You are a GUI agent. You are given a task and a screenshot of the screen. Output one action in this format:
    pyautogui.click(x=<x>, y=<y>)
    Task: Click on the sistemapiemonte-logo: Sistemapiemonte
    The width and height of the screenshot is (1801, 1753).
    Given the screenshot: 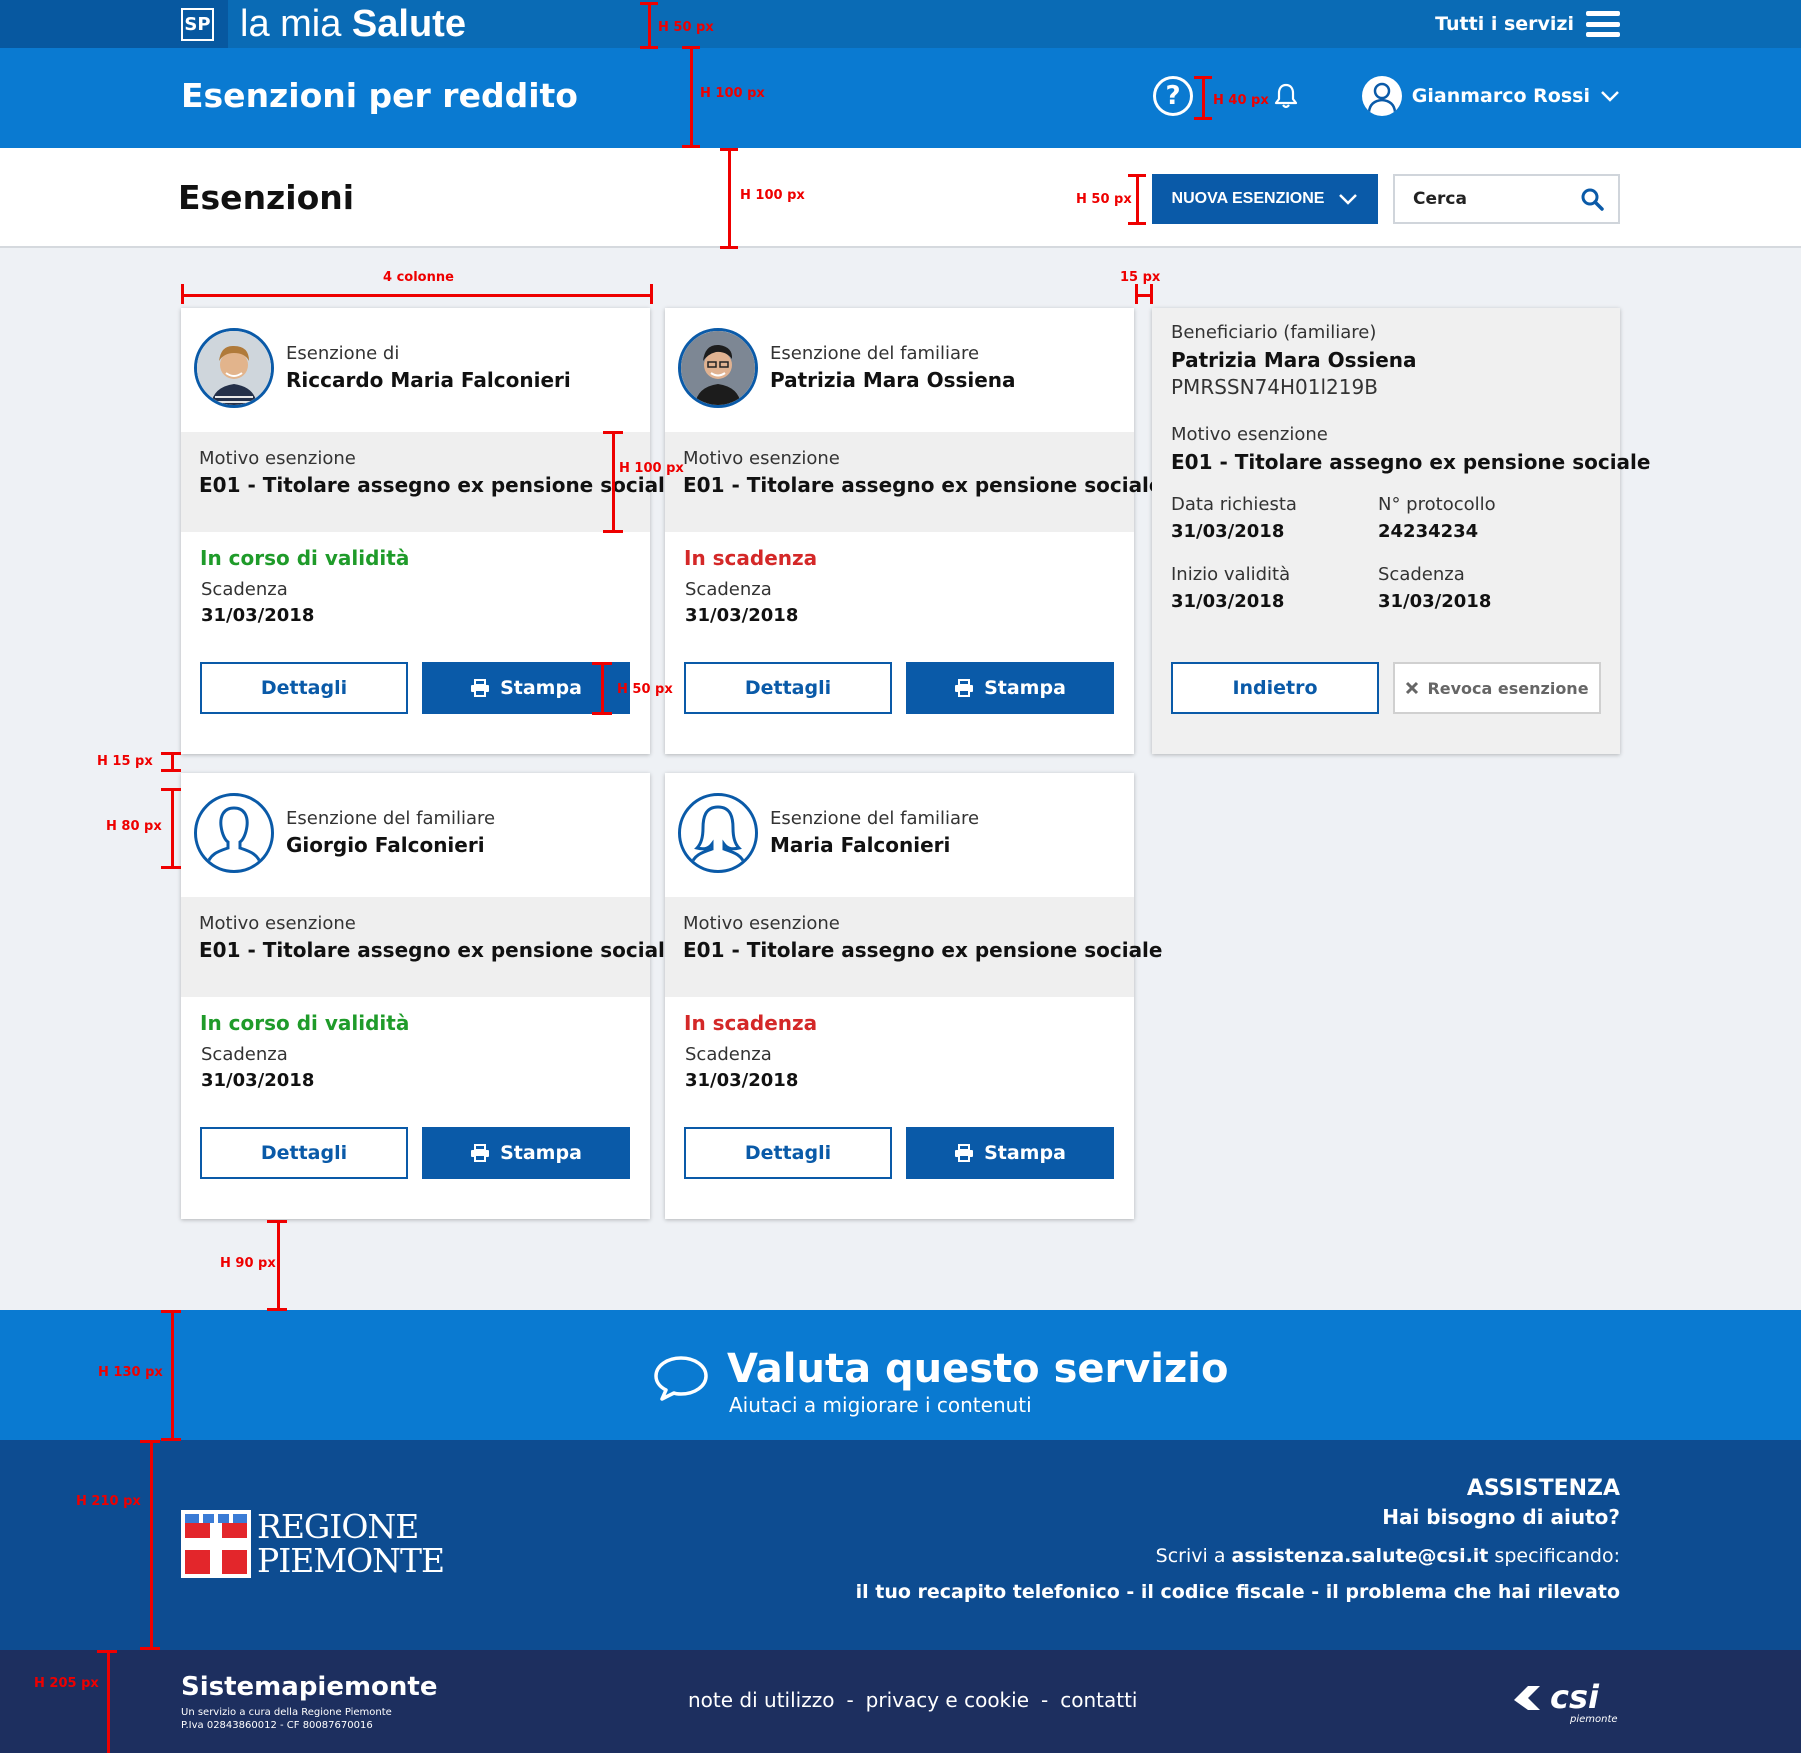 What is the action you would take?
    pyautogui.click(x=309, y=1687)
    